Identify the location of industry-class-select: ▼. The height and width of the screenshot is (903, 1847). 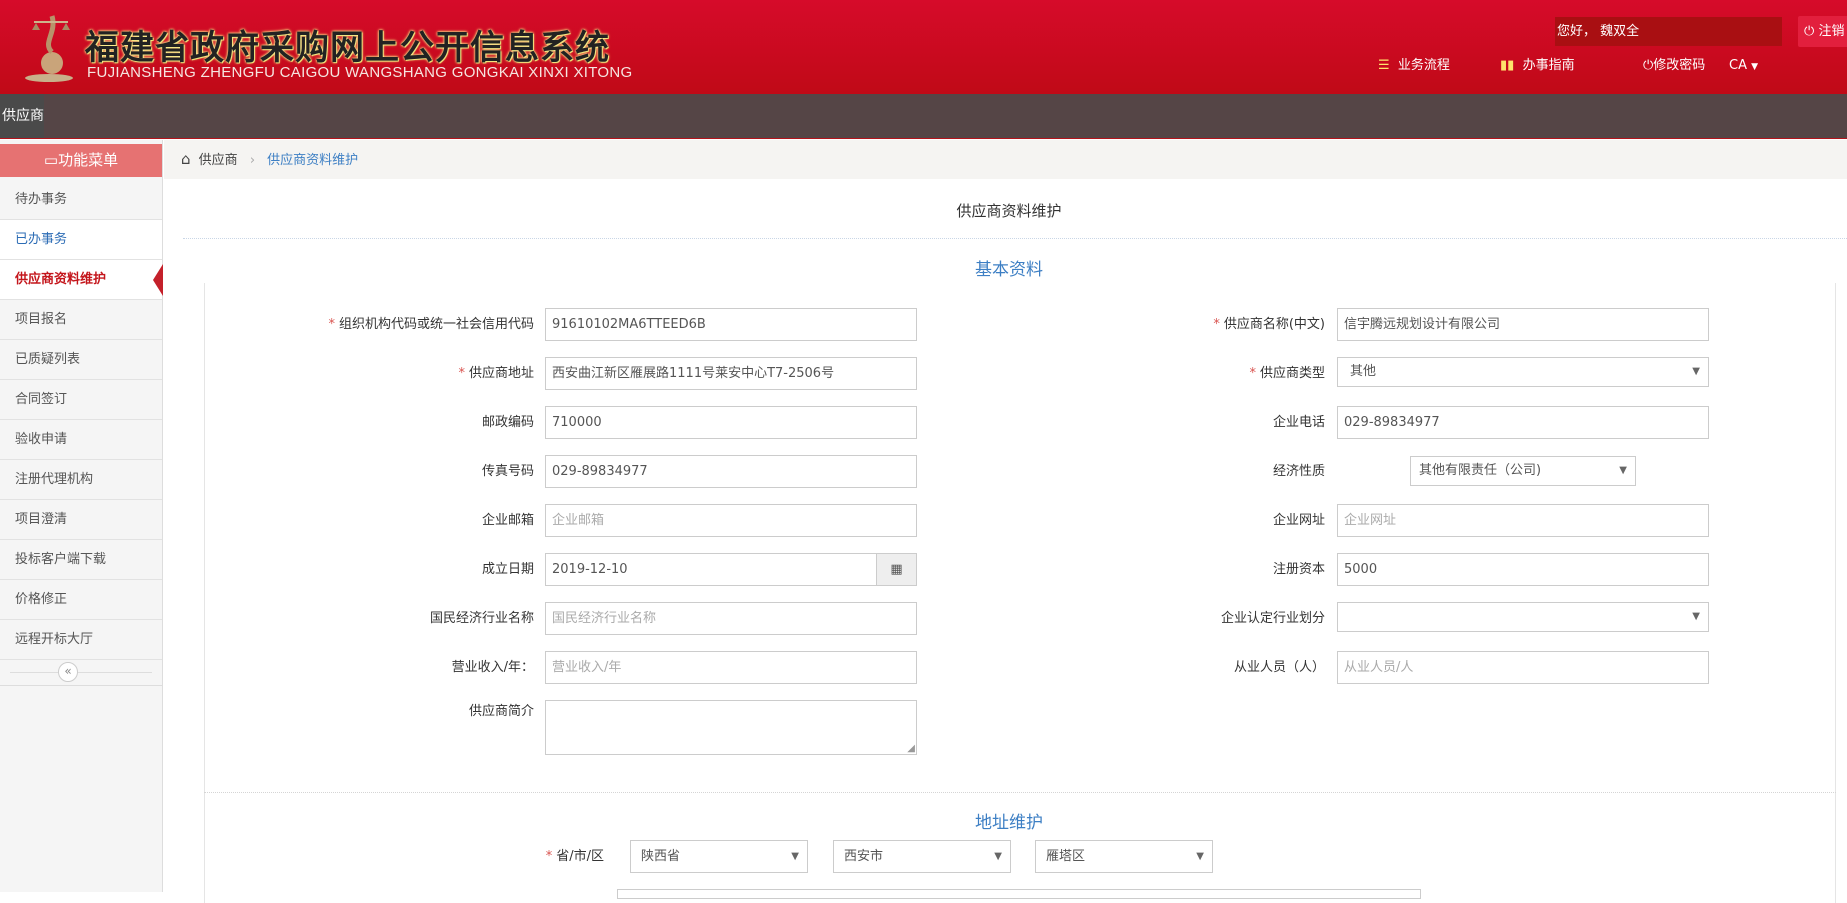
(1523, 617).